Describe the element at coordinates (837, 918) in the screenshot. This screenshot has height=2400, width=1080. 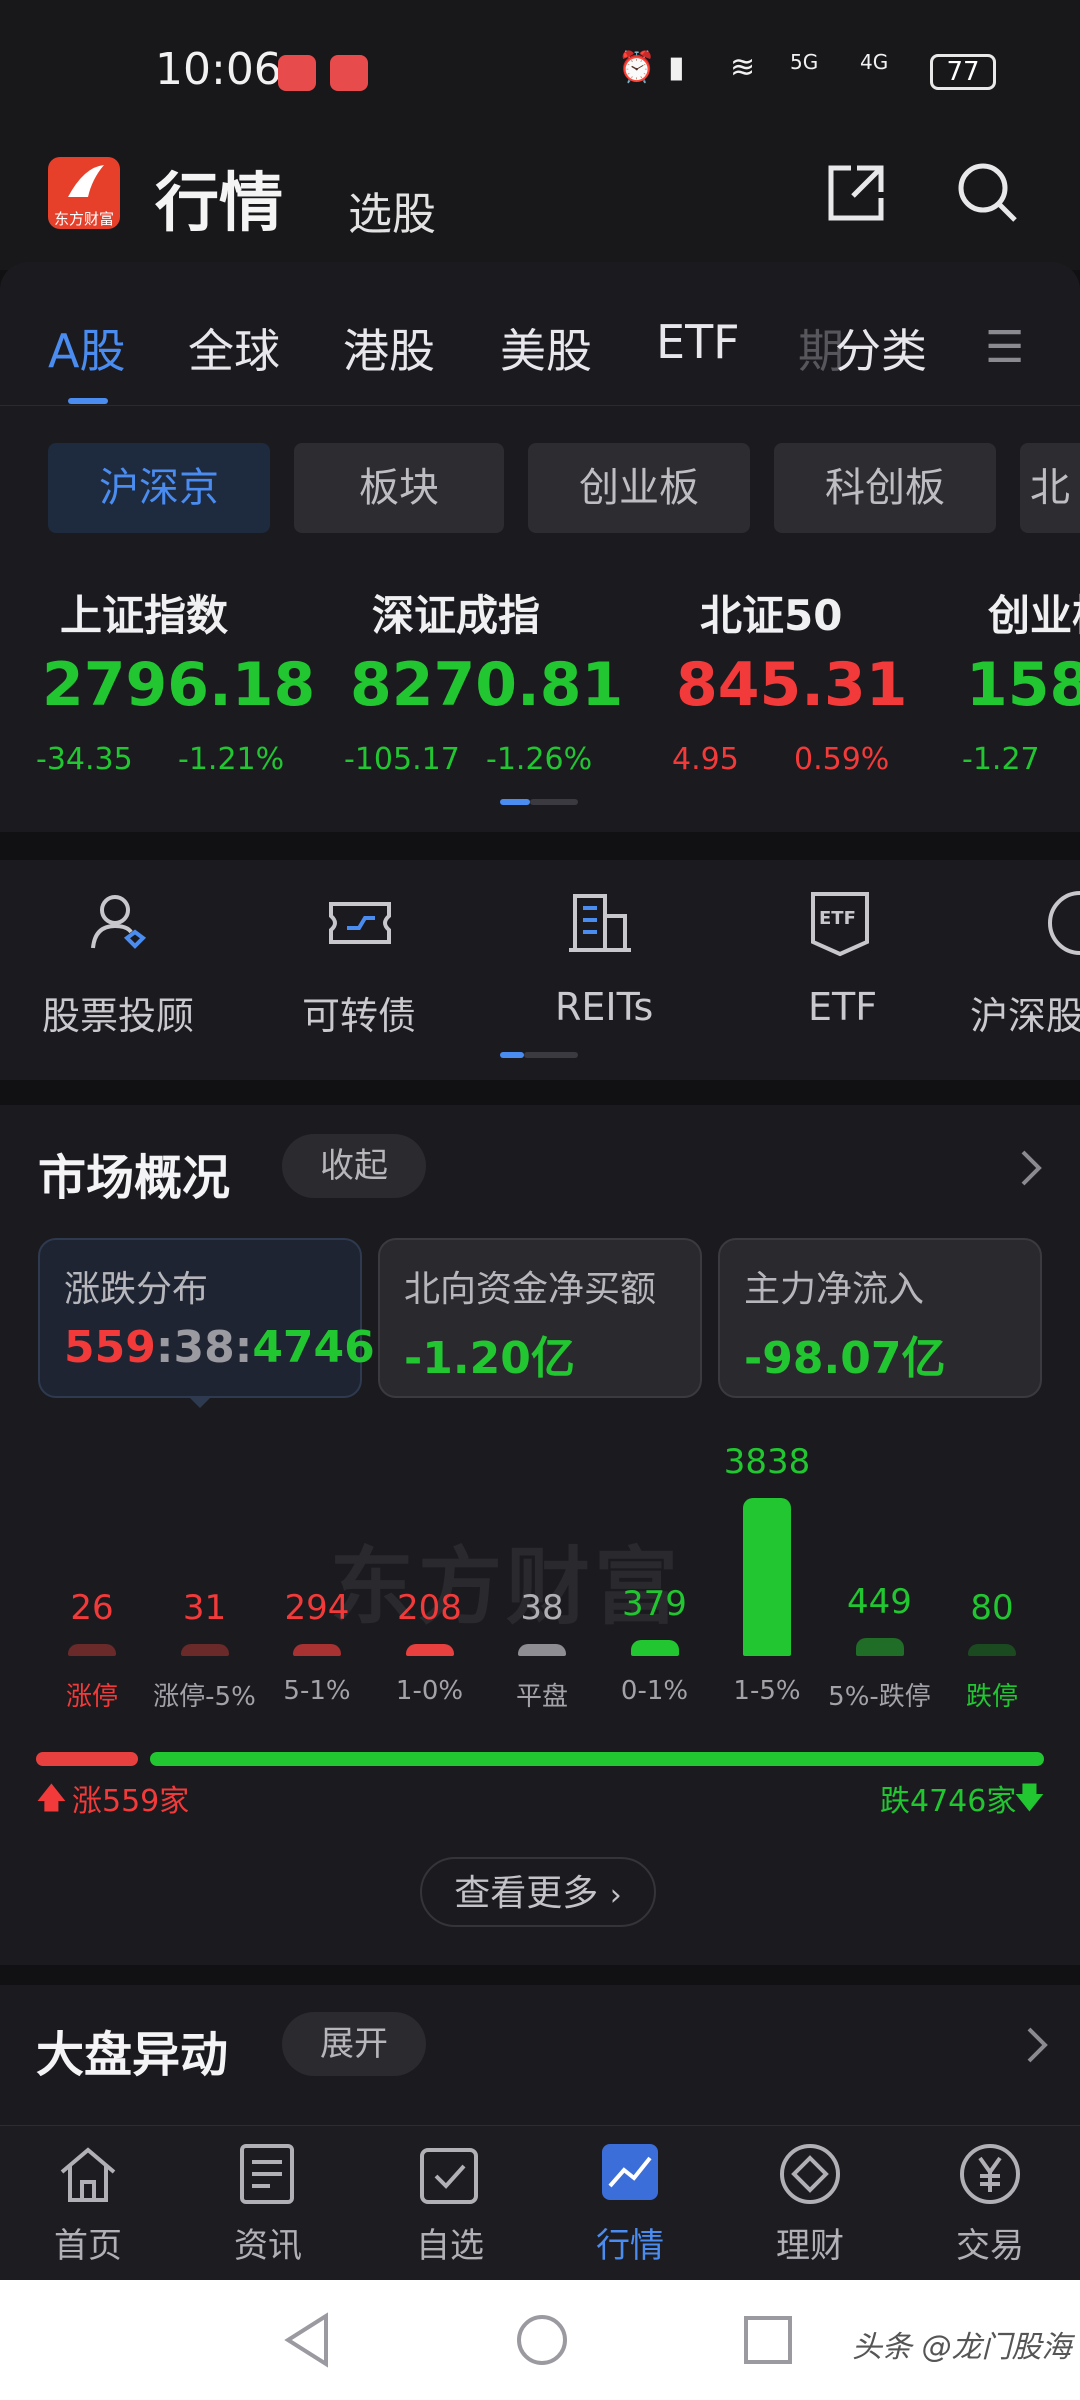
I see `svg-text: ETF` at that location.